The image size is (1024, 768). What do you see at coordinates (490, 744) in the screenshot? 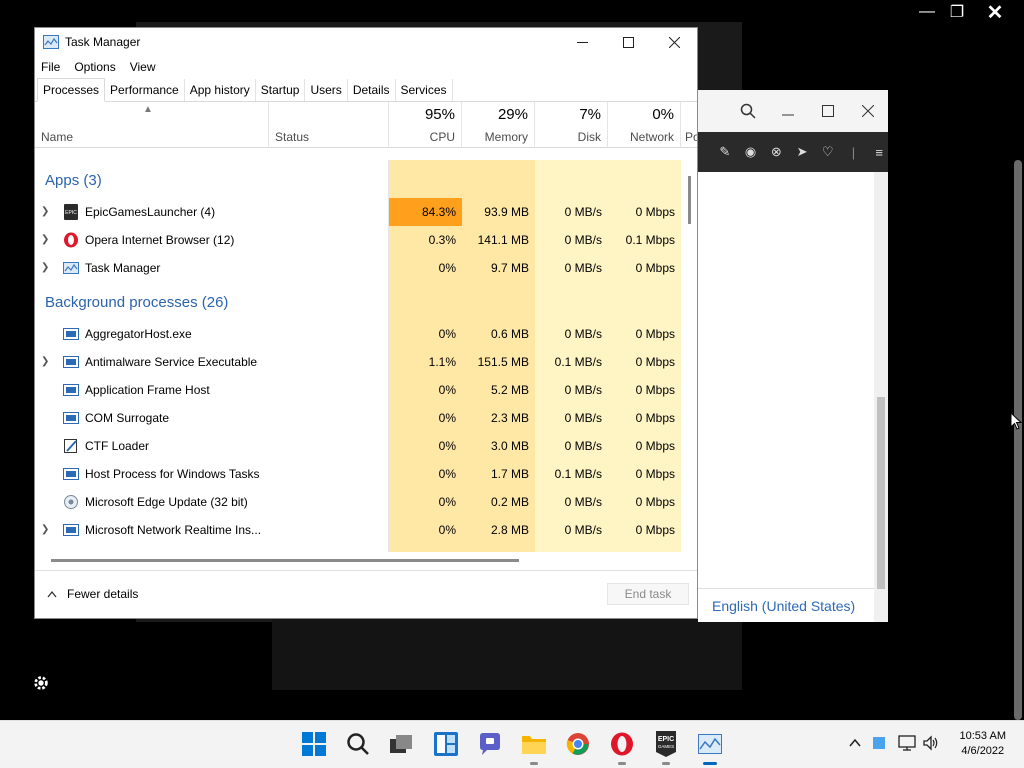
I see `chat-button` at bounding box center [490, 744].